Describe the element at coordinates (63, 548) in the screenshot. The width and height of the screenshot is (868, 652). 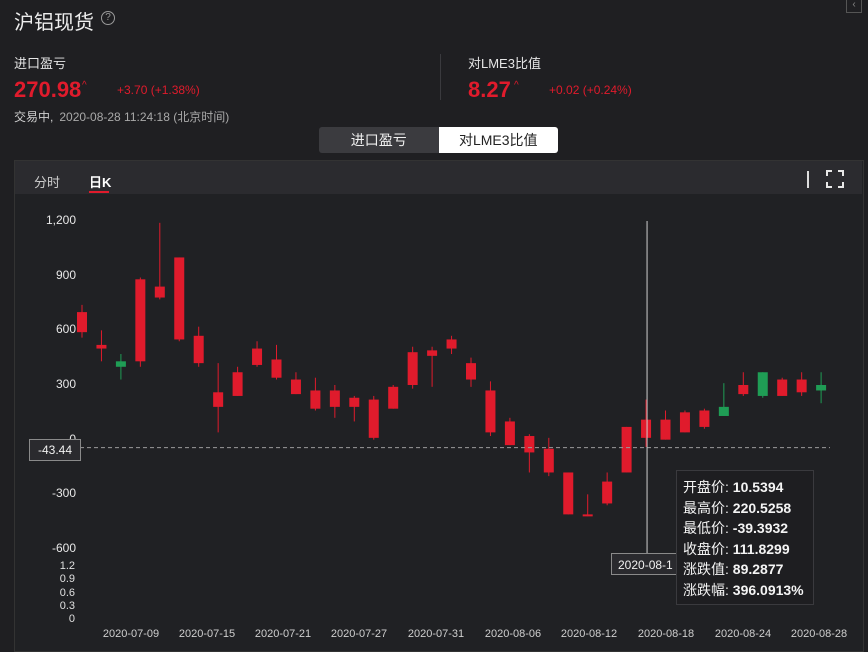
I see `y-tick-label: -600` at that location.